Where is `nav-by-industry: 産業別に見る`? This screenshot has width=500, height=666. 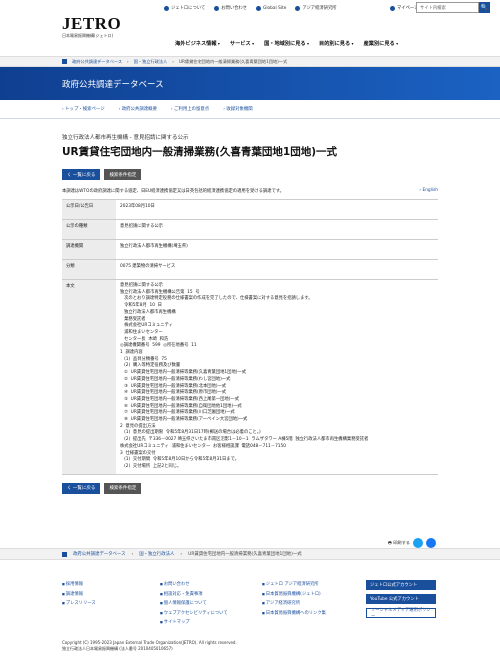 nav-by-industry: 産業別に見る is located at coordinates (381, 43).